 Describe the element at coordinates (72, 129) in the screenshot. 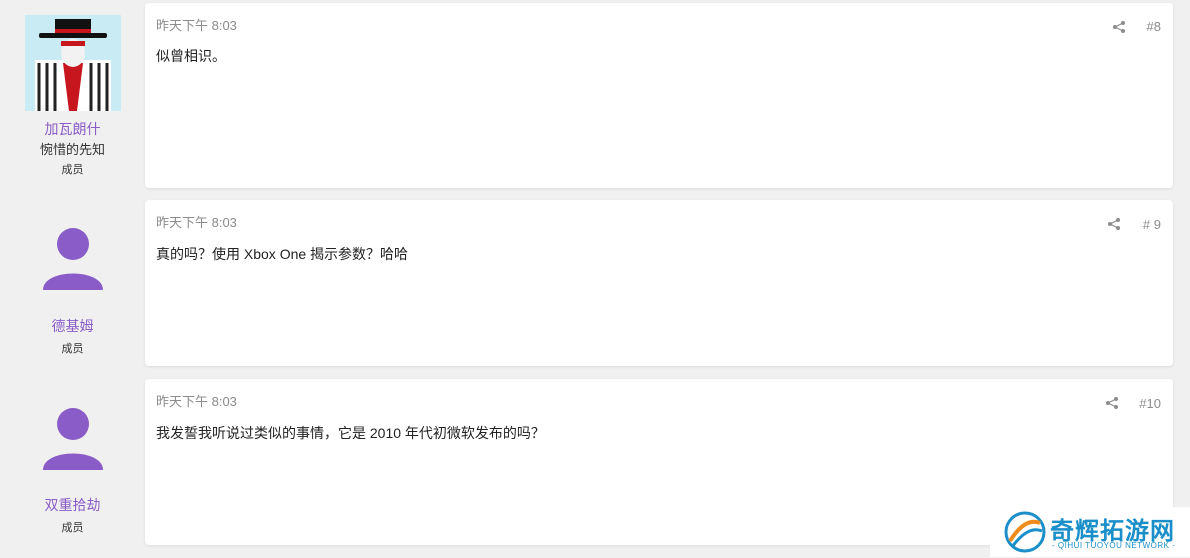

I see `username: 加瓦朗什` at that location.